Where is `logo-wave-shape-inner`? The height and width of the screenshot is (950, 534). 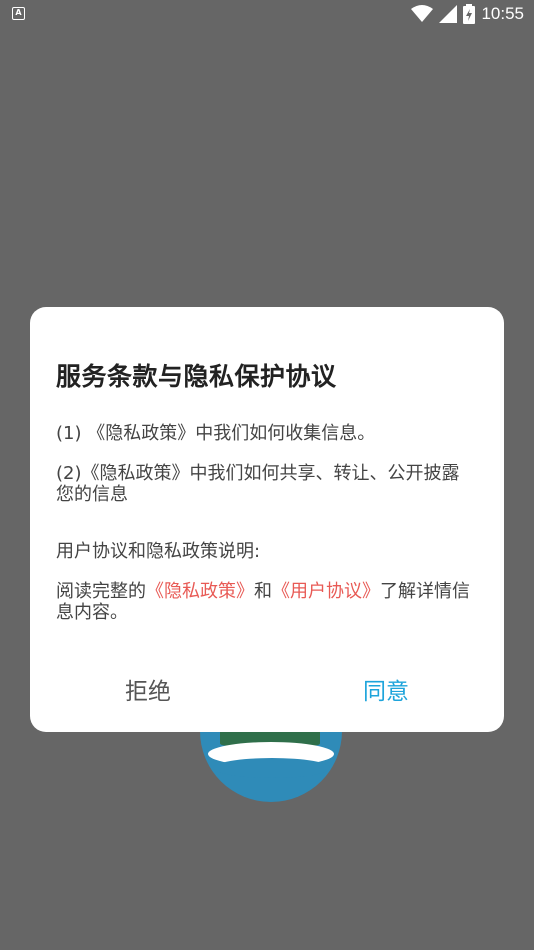
logo-wave-shape-inner is located at coordinates (272, 768).